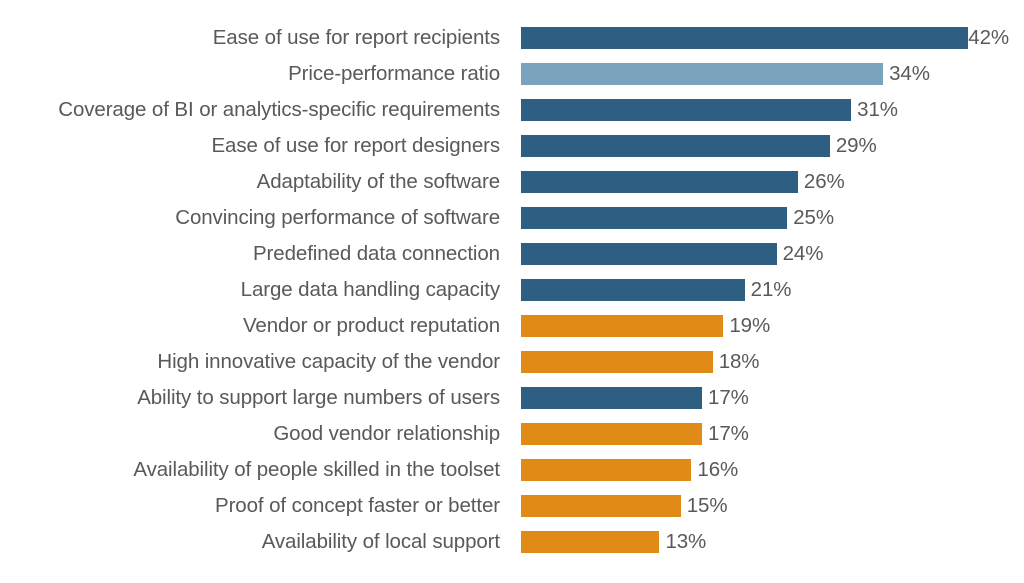 The width and height of the screenshot is (1024, 583). Describe the element at coordinates (512, 218) in the screenshot. I see `chart-row: Convincing performance of software 25%` at that location.